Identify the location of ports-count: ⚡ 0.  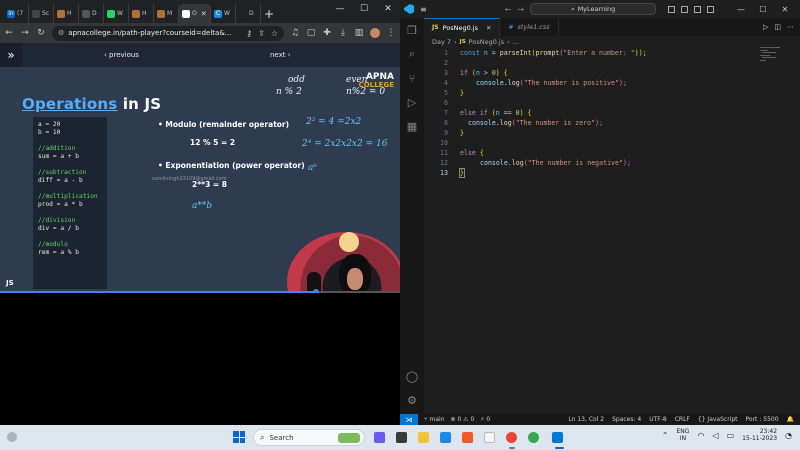
(485, 419).